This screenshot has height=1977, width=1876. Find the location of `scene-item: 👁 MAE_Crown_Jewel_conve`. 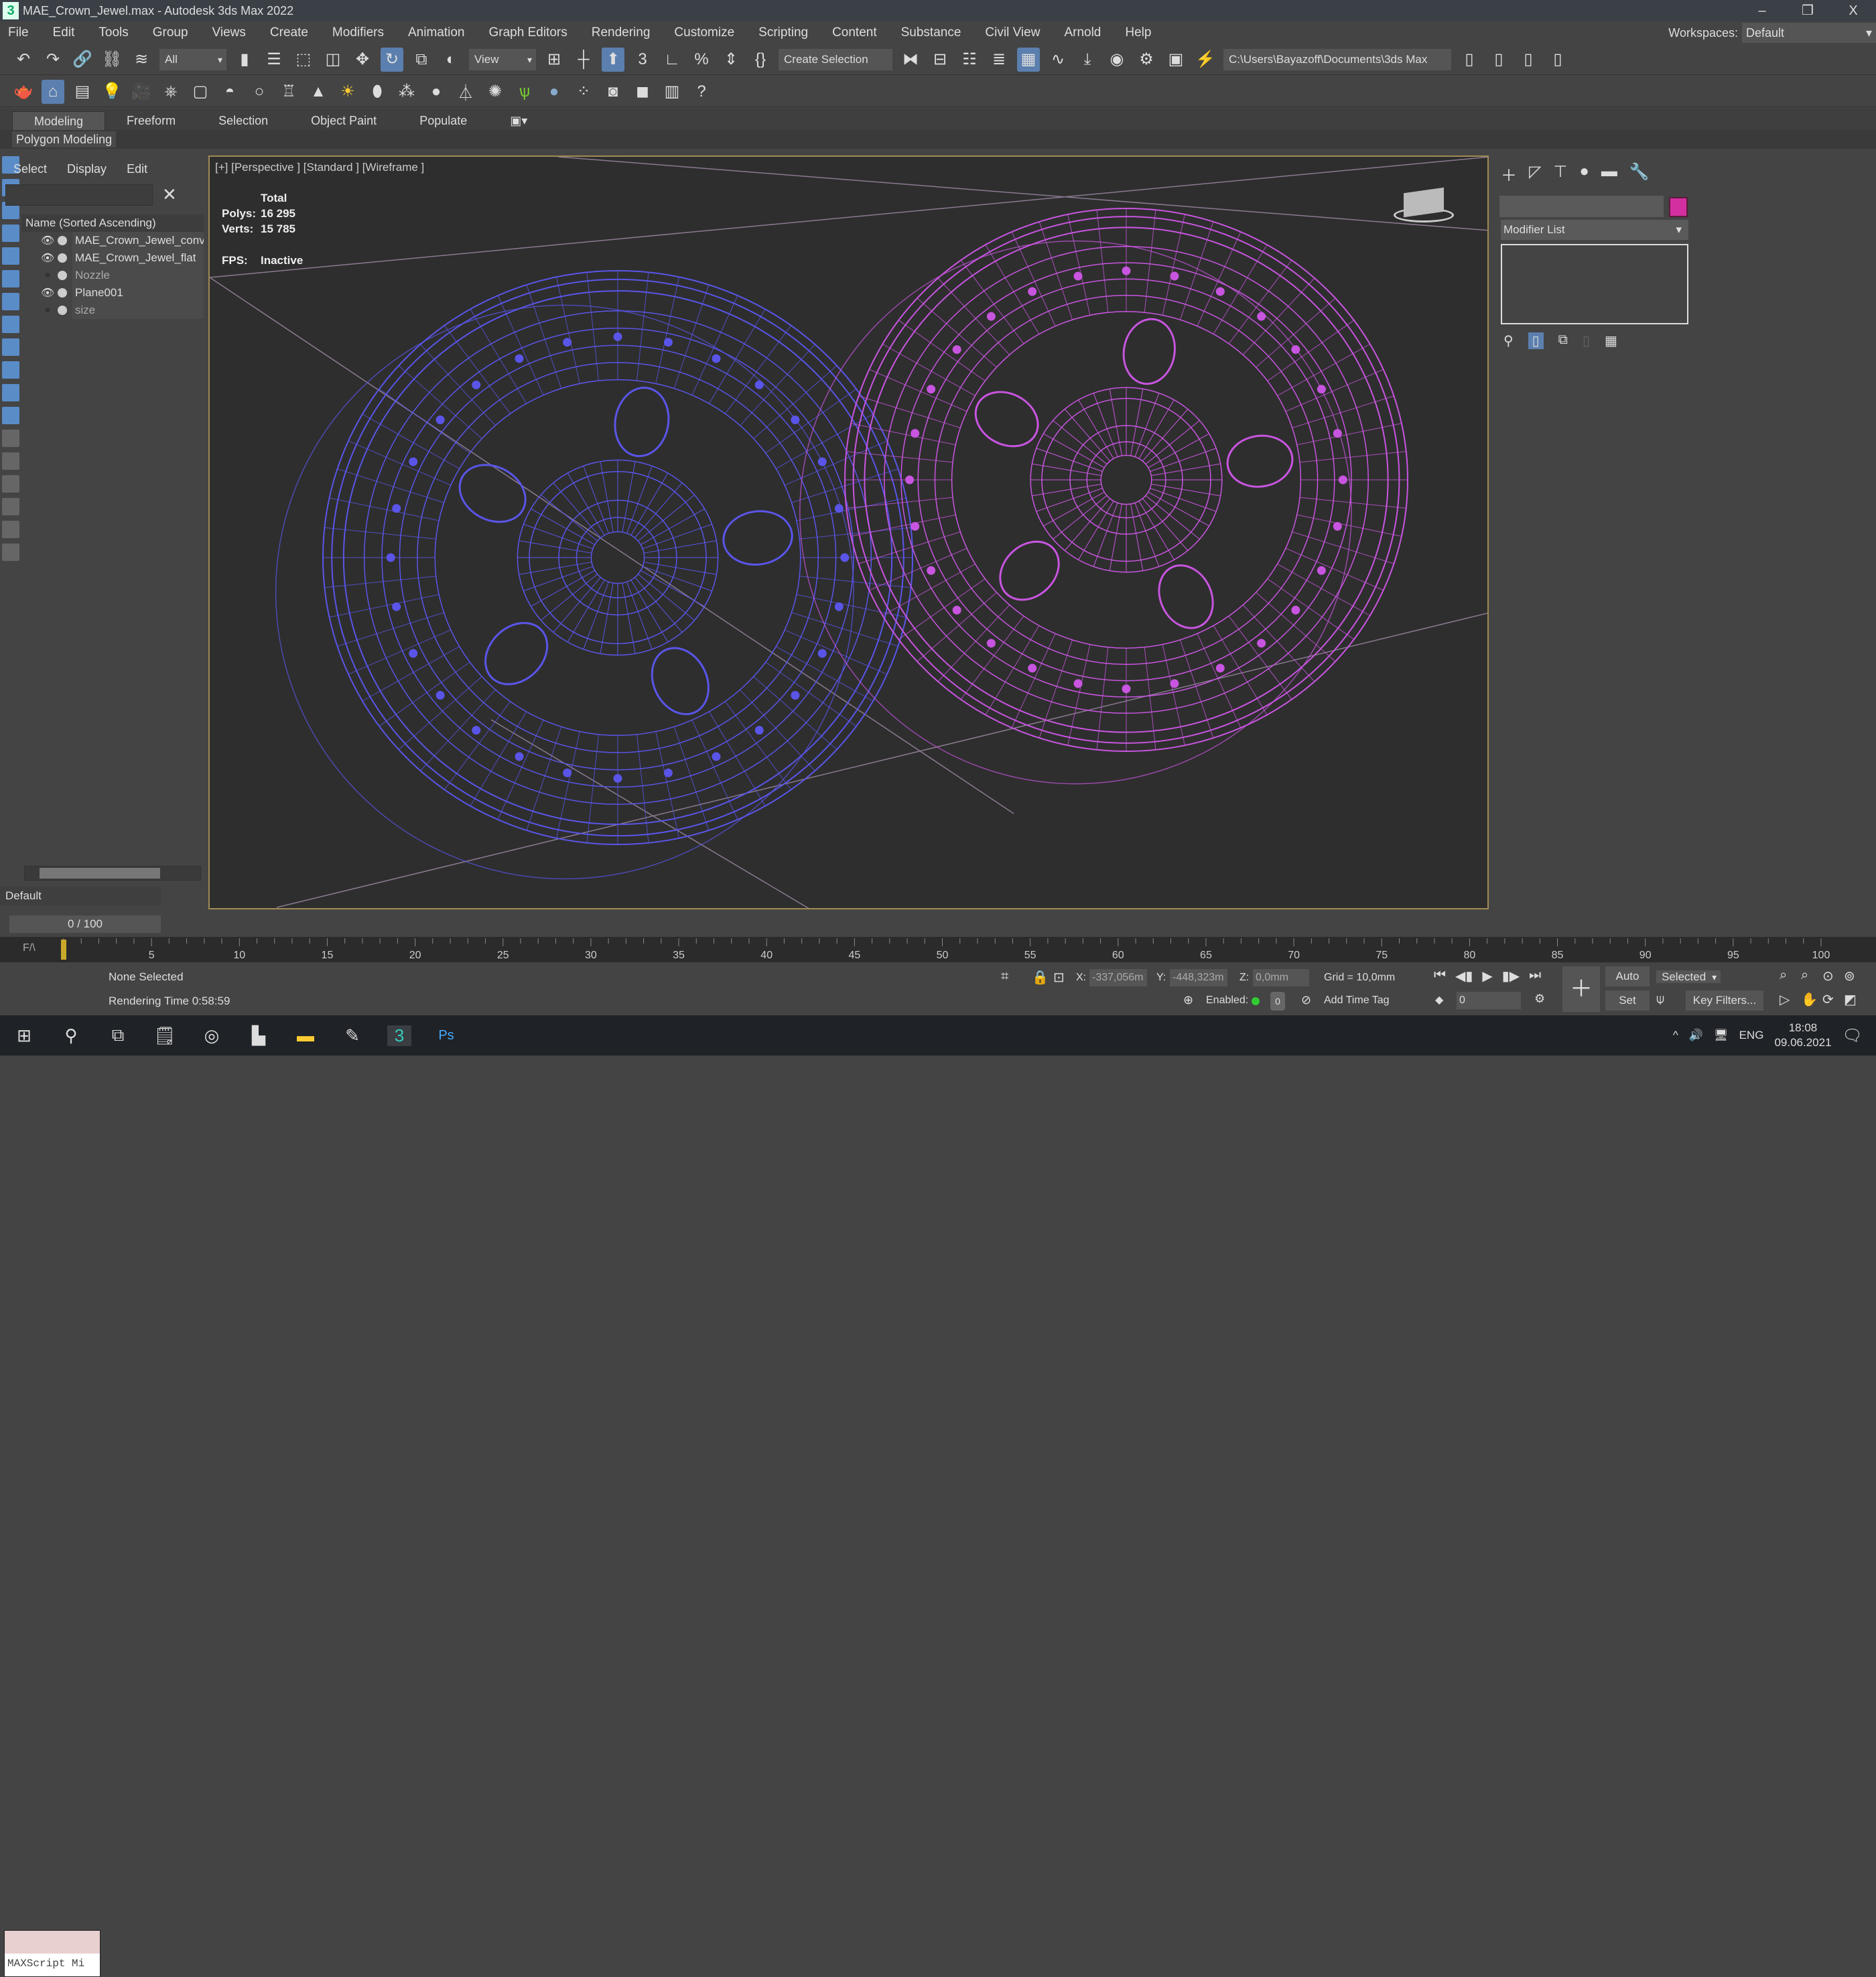

scene-item: 👁 MAE_Crown_Jewel_conve is located at coordinates (113, 240).